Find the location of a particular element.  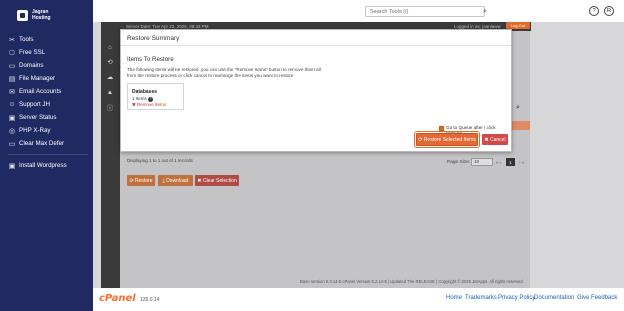

warning-icon: ▲ is located at coordinates (110, 92).